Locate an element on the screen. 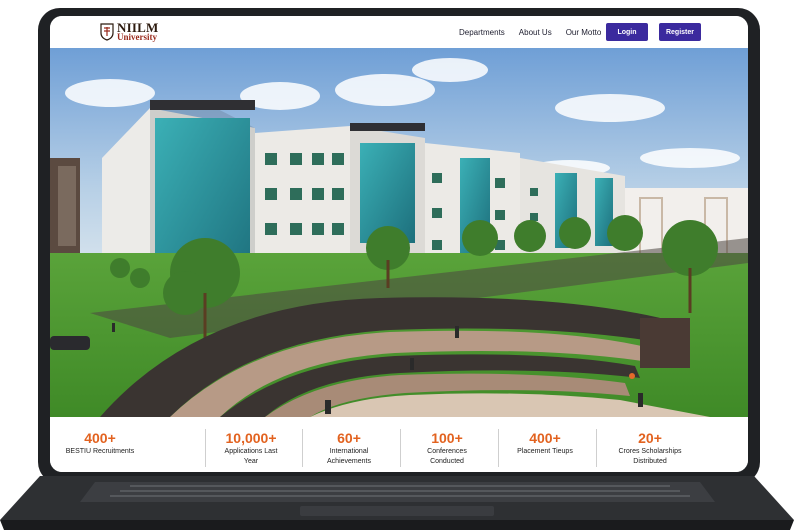 The height and width of the screenshot is (532, 794). nav-link-our-motto: Our Motto is located at coordinates (584, 32).